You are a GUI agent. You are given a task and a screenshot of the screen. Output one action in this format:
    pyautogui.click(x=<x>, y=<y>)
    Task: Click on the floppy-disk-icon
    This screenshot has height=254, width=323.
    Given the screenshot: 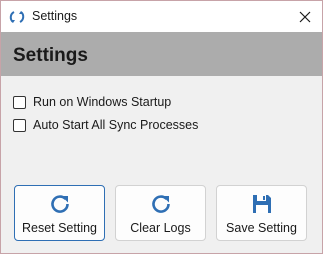 What is the action you would take?
    pyautogui.click(x=261, y=204)
    